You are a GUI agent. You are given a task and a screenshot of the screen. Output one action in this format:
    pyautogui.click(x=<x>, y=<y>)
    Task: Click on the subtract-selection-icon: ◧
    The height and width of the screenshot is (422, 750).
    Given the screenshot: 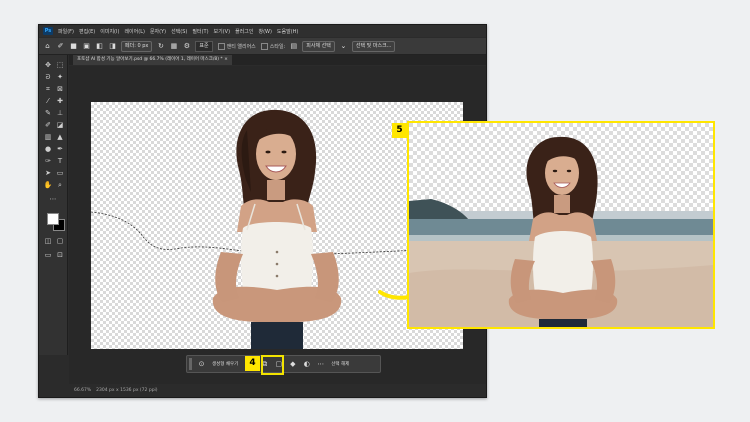 What is the action you would take?
    pyautogui.click(x=99, y=46)
    